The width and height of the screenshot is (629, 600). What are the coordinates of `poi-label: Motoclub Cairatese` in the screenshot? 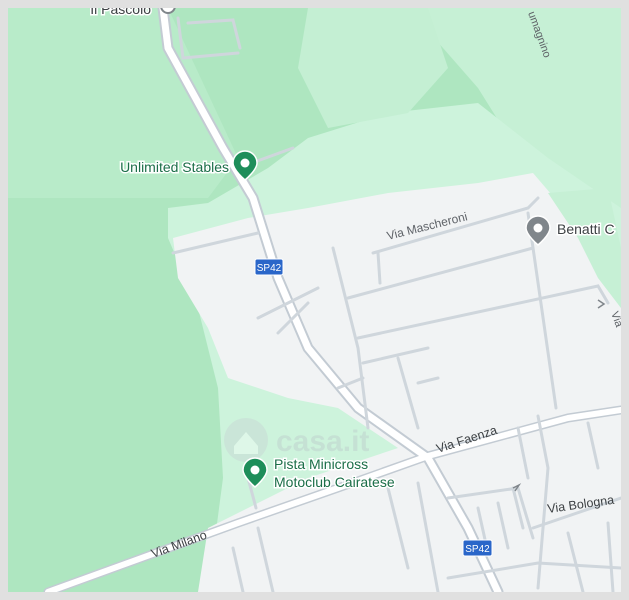 It's located at (334, 482).